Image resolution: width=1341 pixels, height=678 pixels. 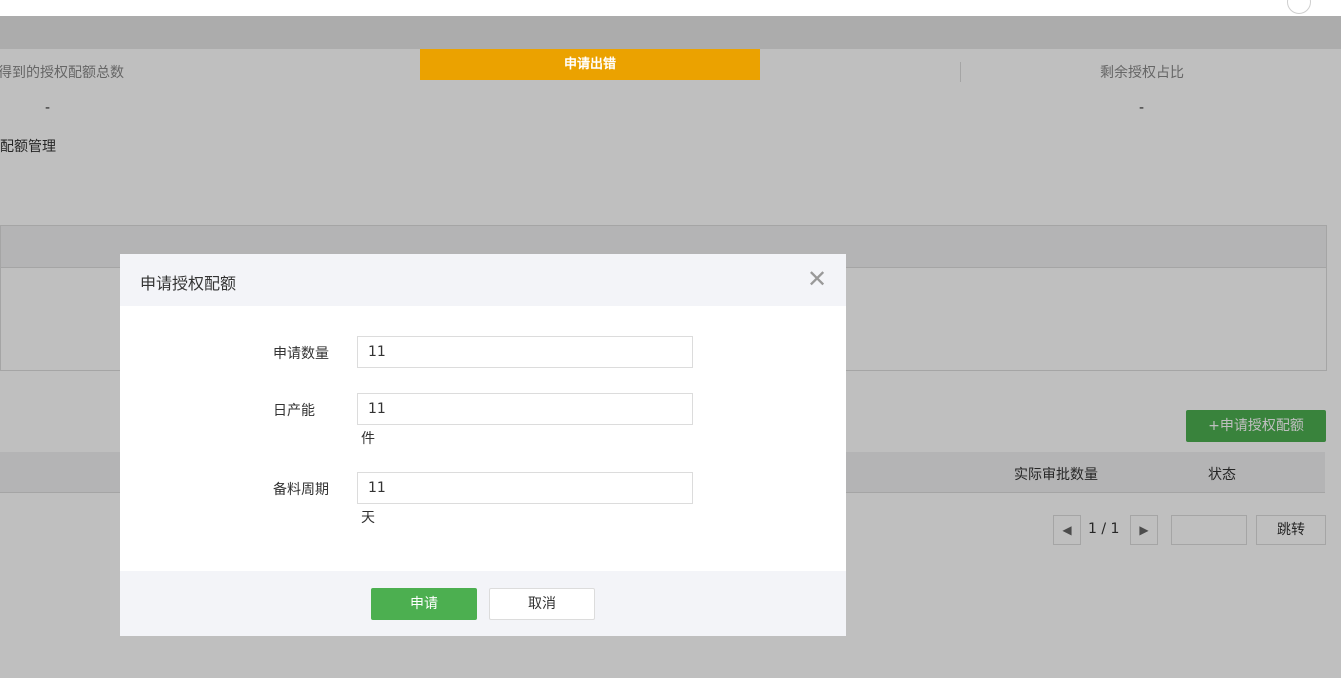 What do you see at coordinates (670, 8) in the screenshot?
I see `top-strip` at bounding box center [670, 8].